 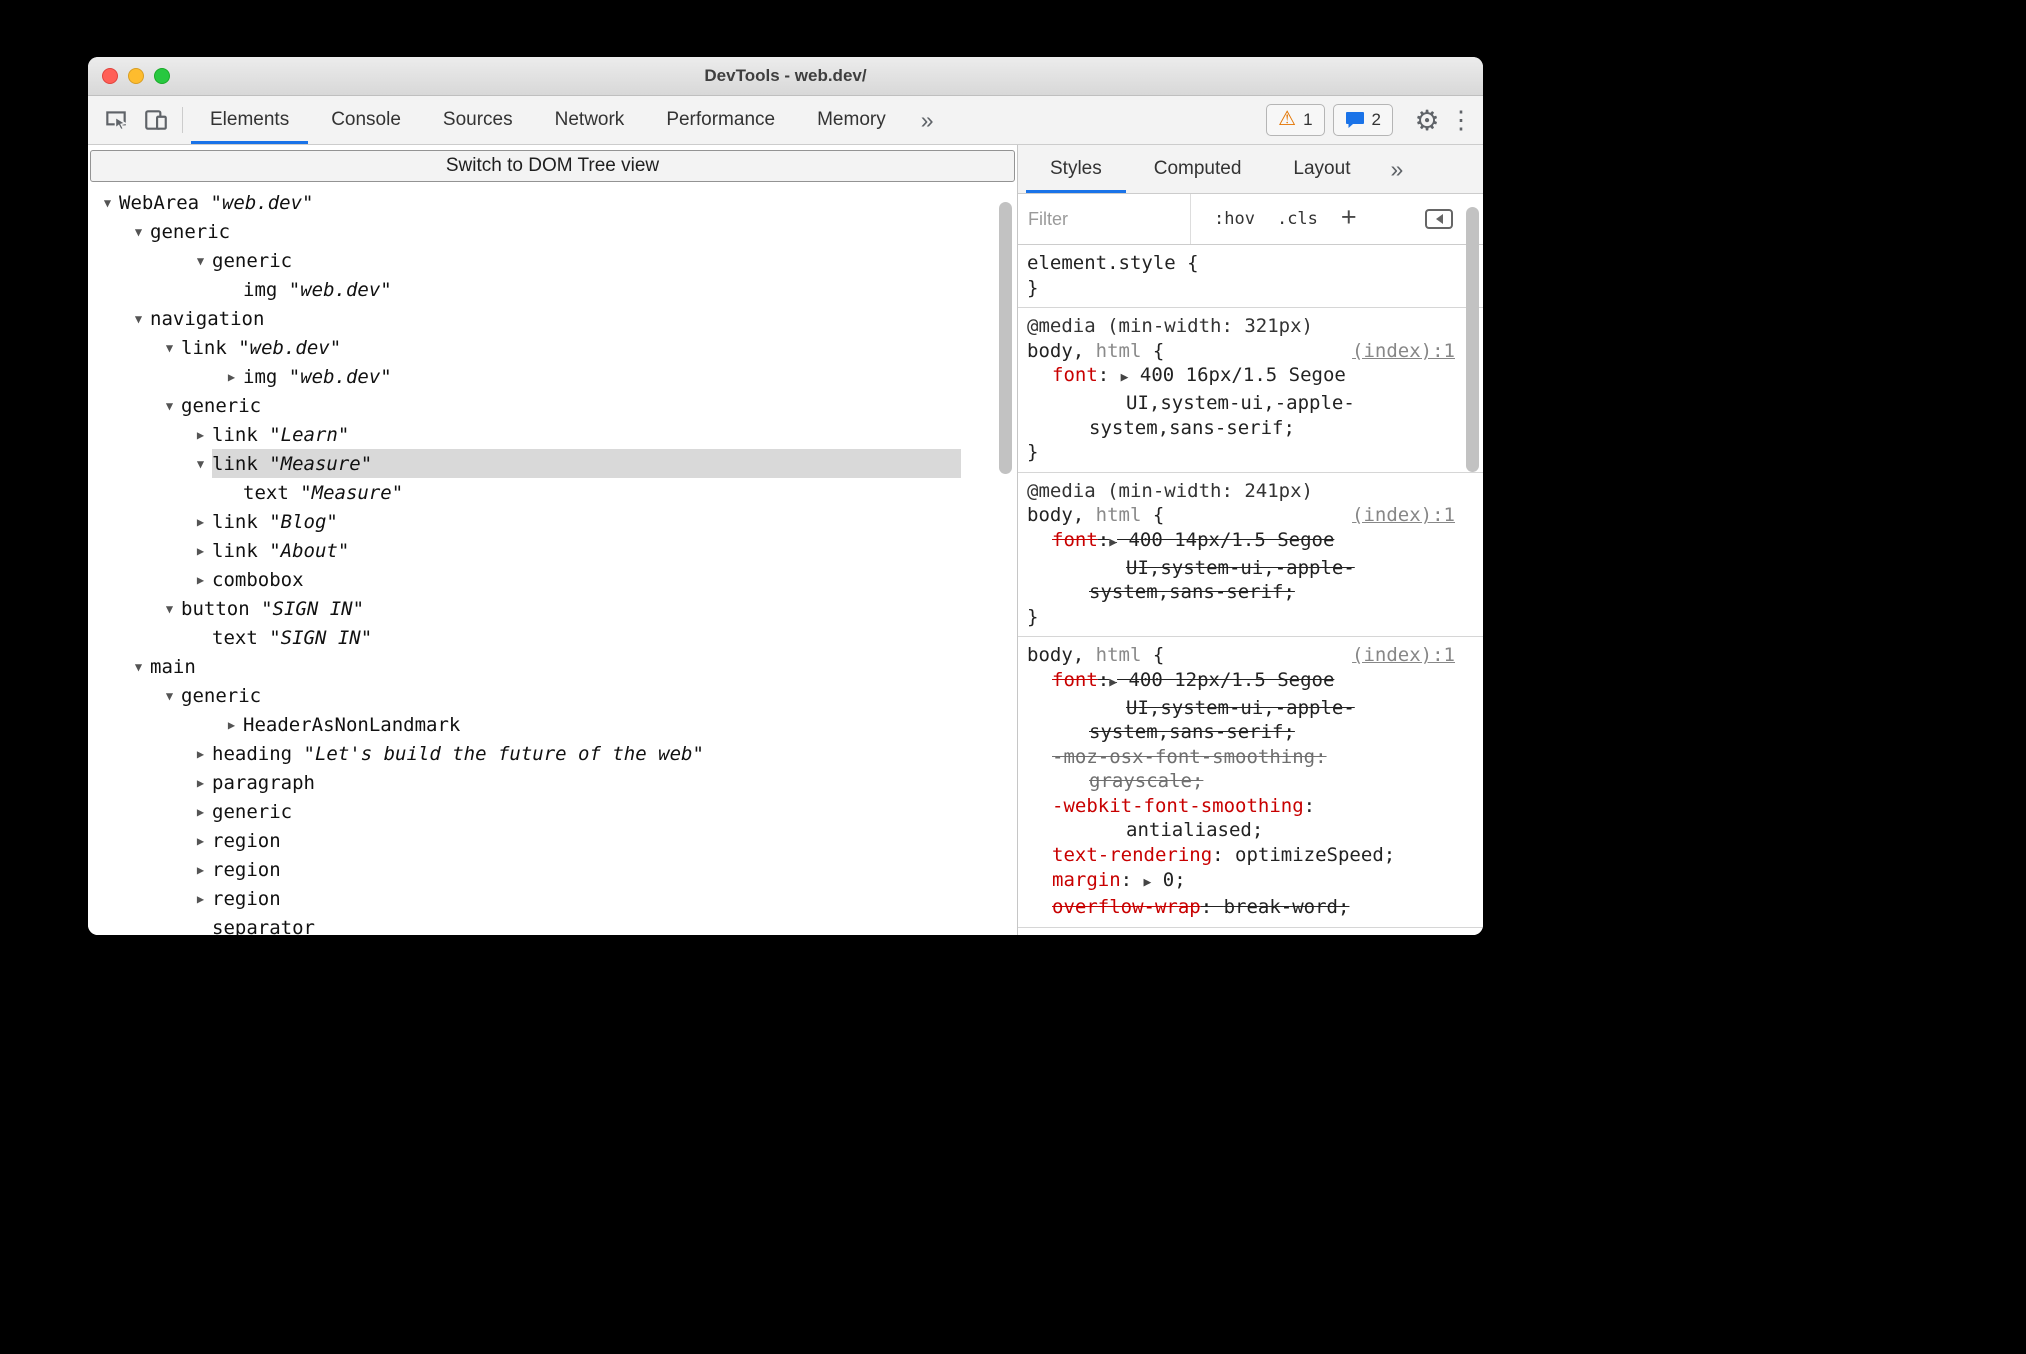 I want to click on inspect-icon, so click(x=116, y=120).